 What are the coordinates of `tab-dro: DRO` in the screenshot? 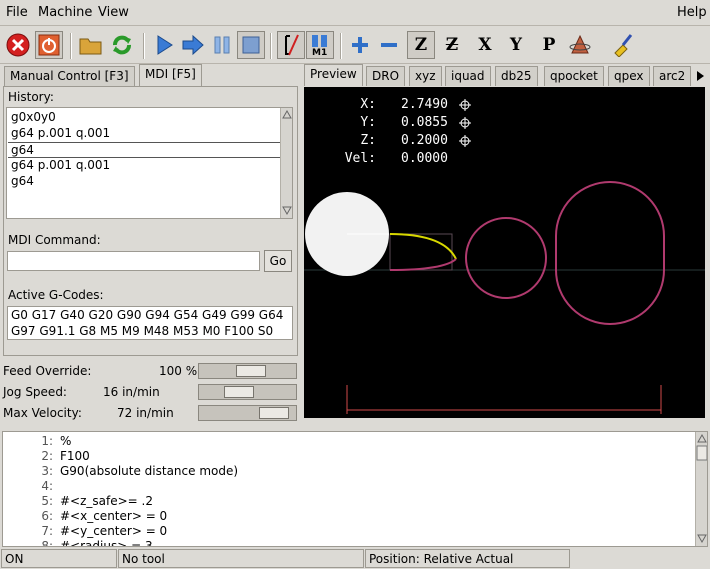 It's located at (386, 76).